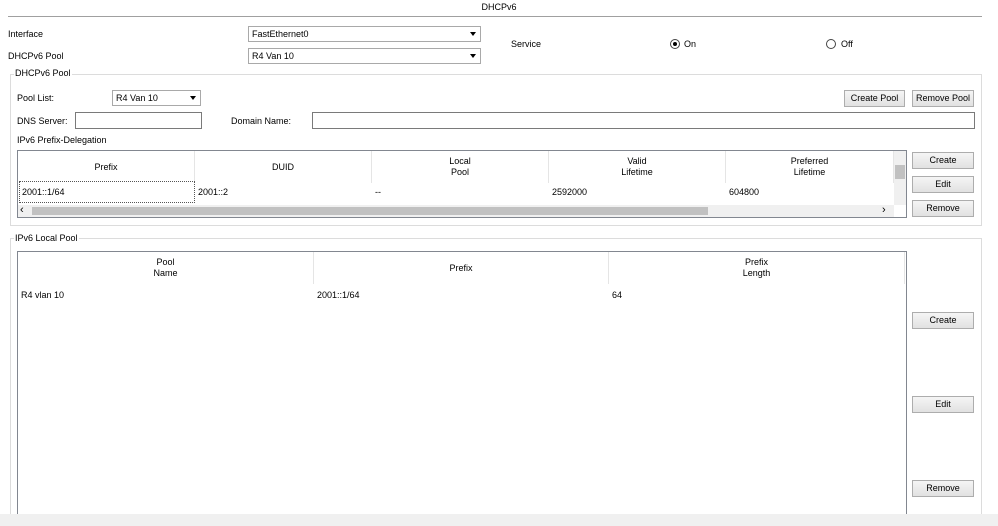 The width and height of the screenshot is (998, 526). What do you see at coordinates (43, 73) in the screenshot?
I see `dhcpv6-pool-group-label: DHCPv6 Pool` at bounding box center [43, 73].